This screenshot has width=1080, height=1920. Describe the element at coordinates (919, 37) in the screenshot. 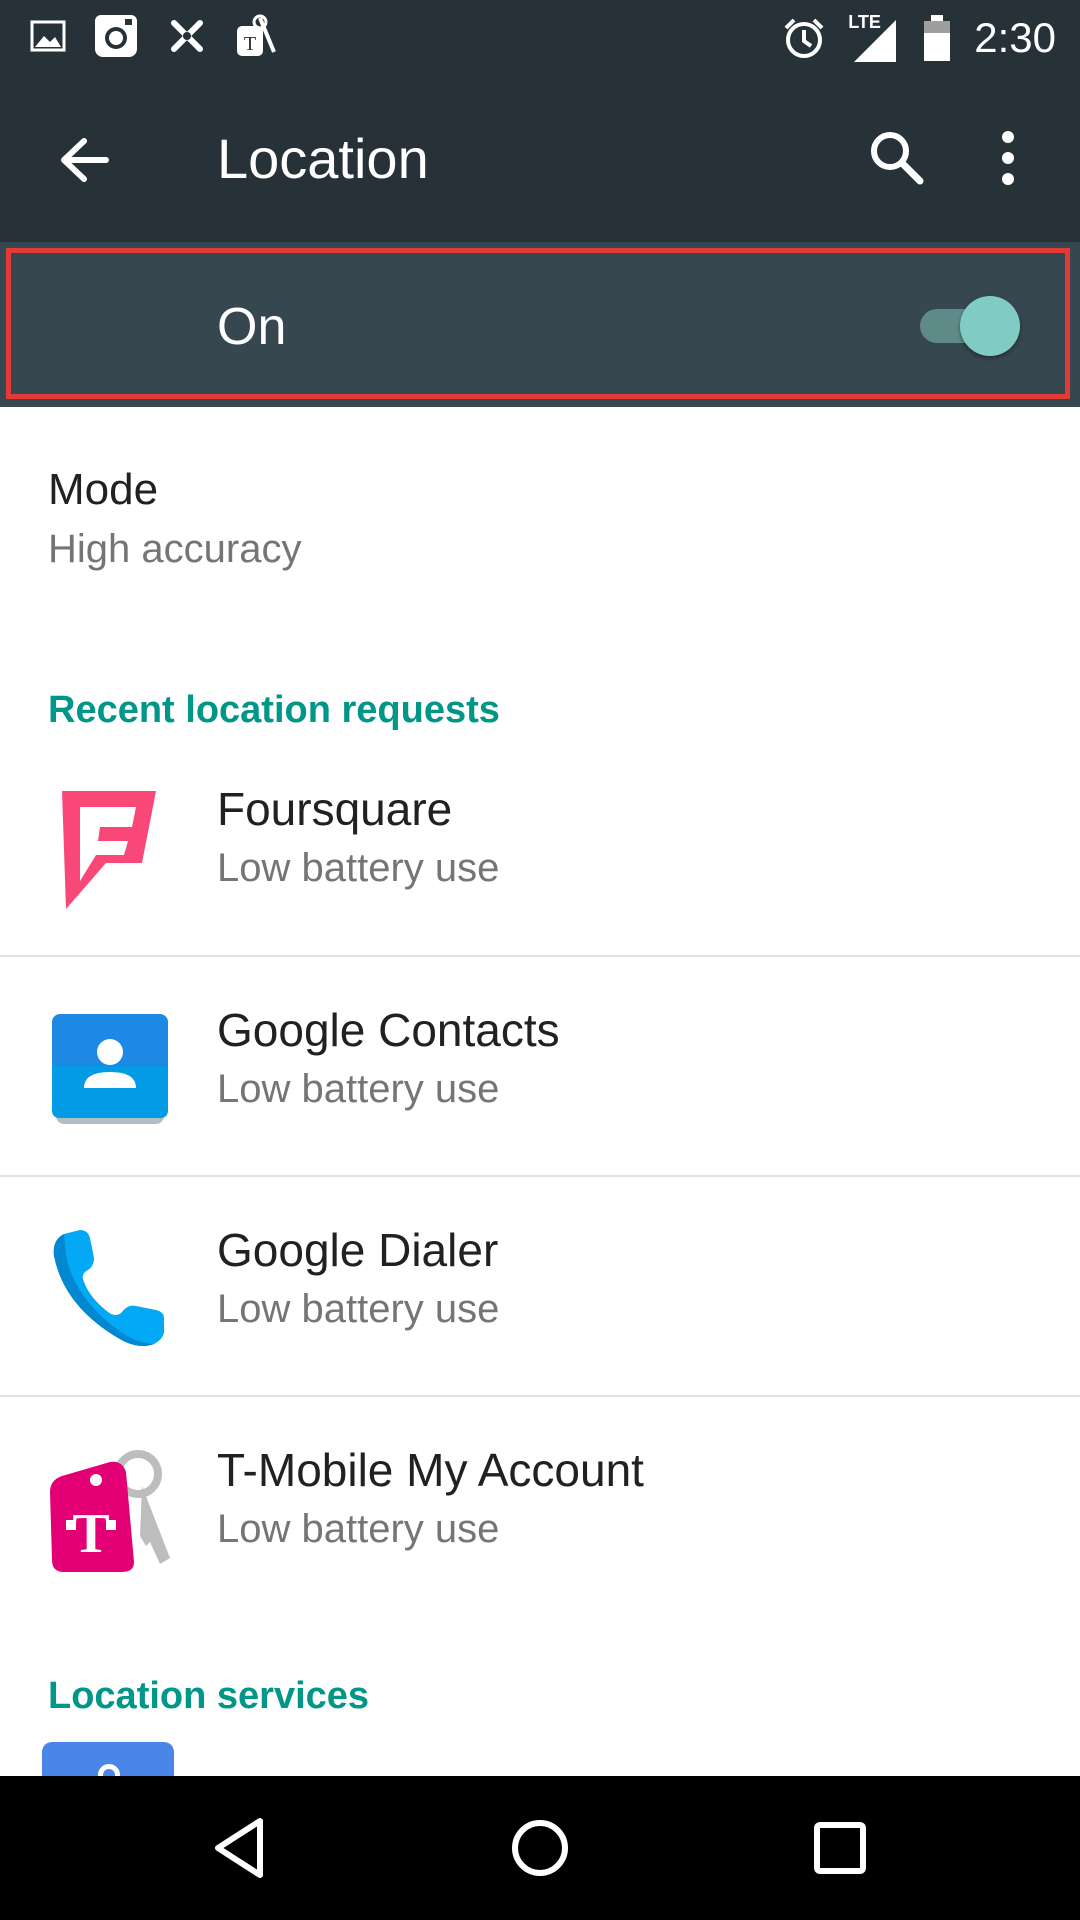

I see `system-icons: LTE 2:30` at that location.